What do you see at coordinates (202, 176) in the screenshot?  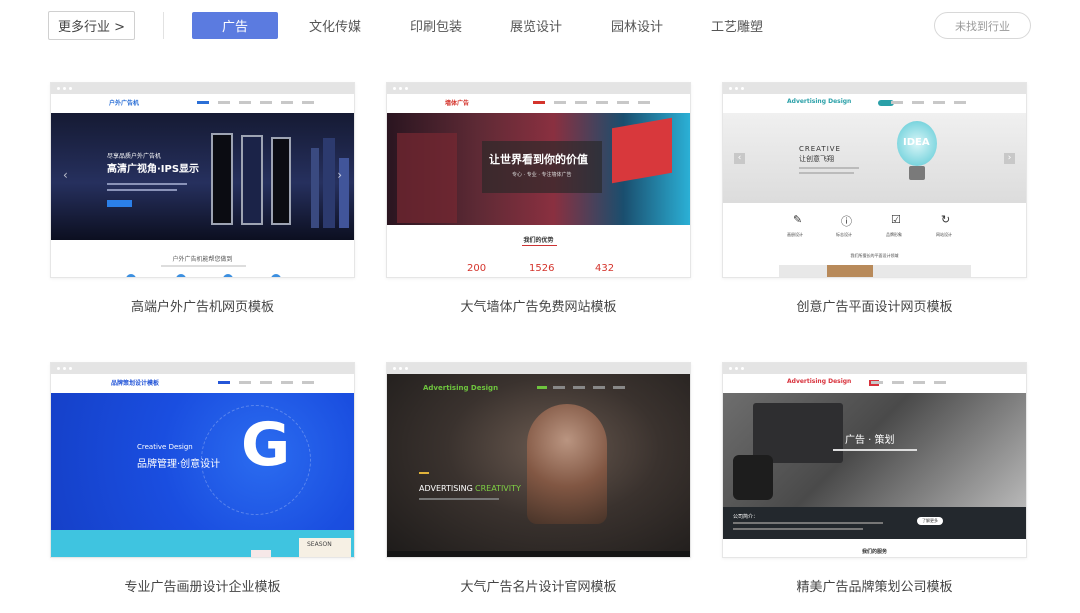 I see `preview-banner: 尽享品质户外广告机 高清广视角·IPS显示 ‹ ›` at bounding box center [202, 176].